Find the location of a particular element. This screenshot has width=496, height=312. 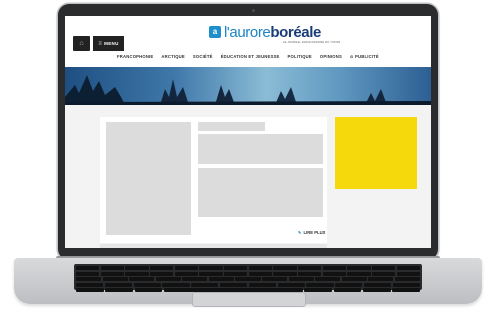

menu-button: ≡ MENU is located at coordinates (108, 43).